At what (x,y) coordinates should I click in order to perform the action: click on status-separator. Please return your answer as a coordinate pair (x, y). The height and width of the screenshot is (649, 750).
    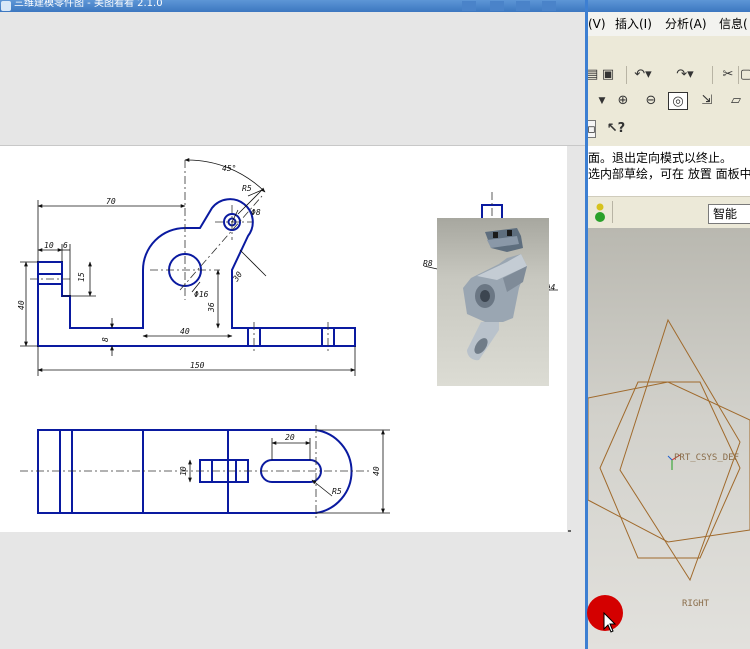
    Looking at the image, I should click on (612, 212).